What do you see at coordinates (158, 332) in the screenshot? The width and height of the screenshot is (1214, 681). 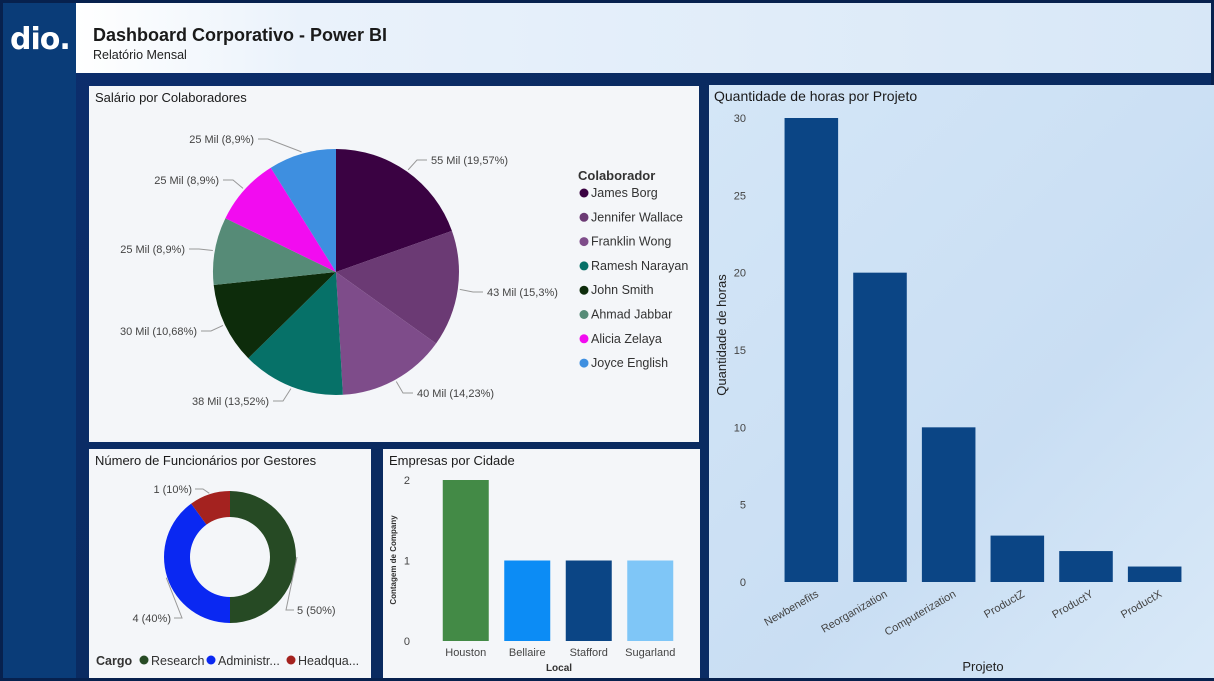 I see `pie-data-label: 30 Mil (10,68%)` at bounding box center [158, 332].